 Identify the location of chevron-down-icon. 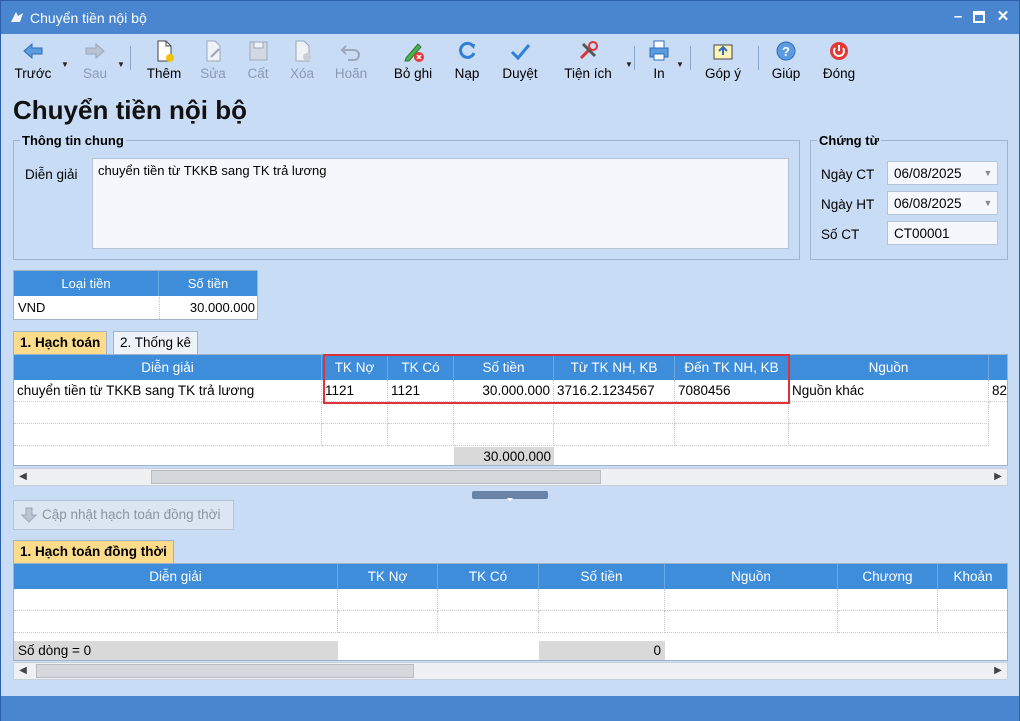
(510, 499).